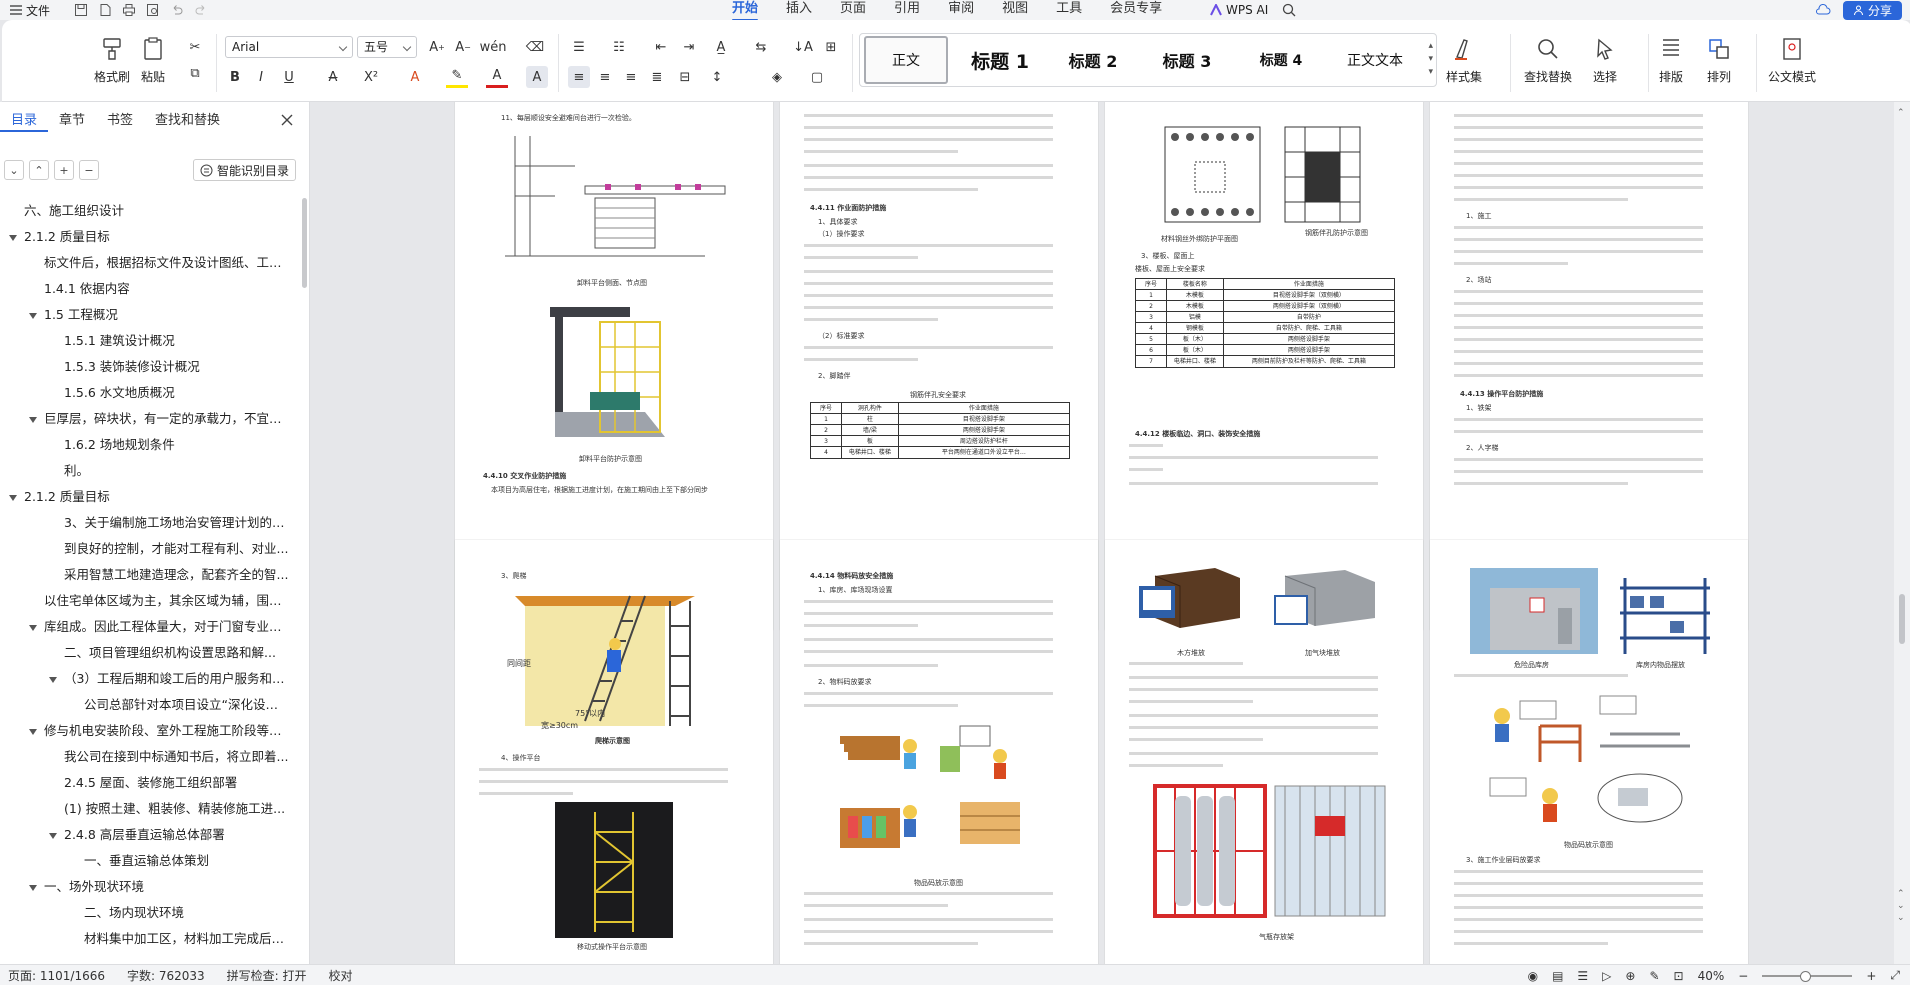  Describe the element at coordinates (56, 975) in the screenshot. I see `page-count: 页面: 1101/1666` at that location.